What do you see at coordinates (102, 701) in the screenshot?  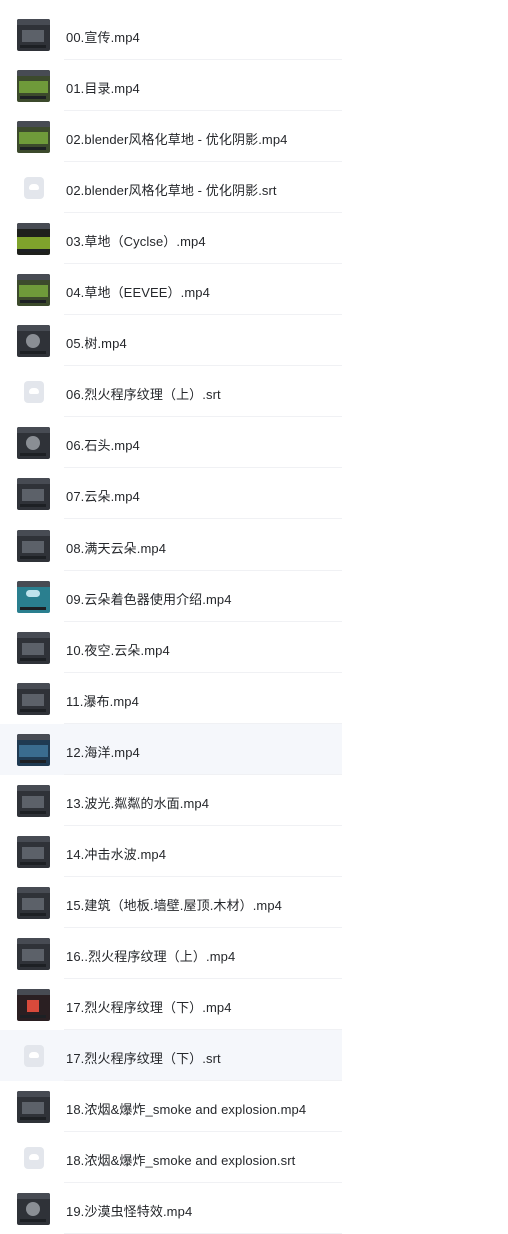 I see `file-name: 11.瀑布.mp4` at bounding box center [102, 701].